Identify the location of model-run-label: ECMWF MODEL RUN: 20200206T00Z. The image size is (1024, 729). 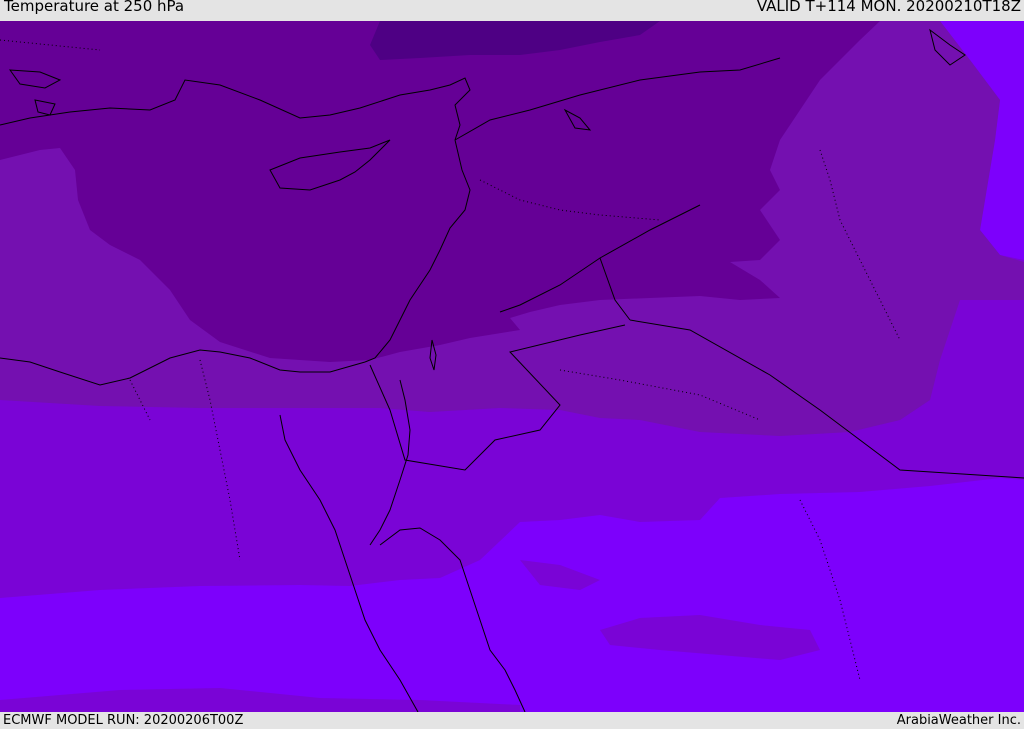
(123, 720).